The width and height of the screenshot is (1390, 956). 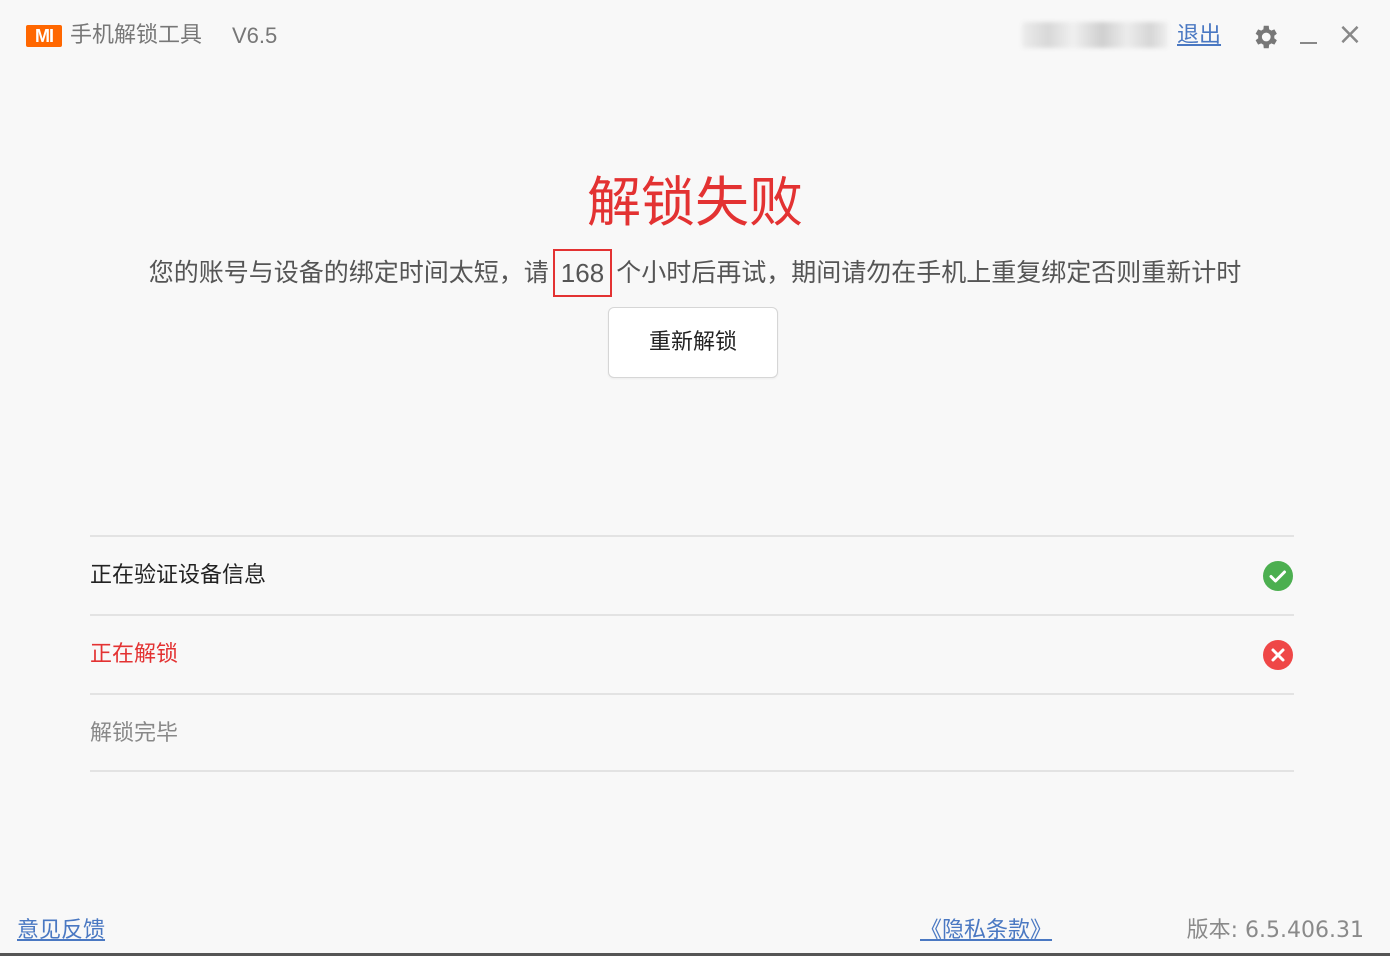 I want to click on success-check-icon, so click(x=1278, y=576).